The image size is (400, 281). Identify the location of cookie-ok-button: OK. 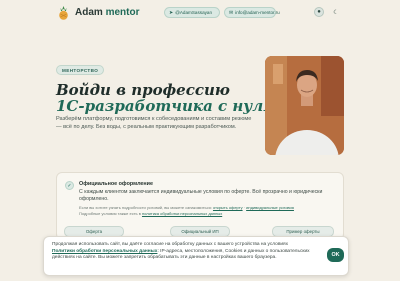
(335, 255).